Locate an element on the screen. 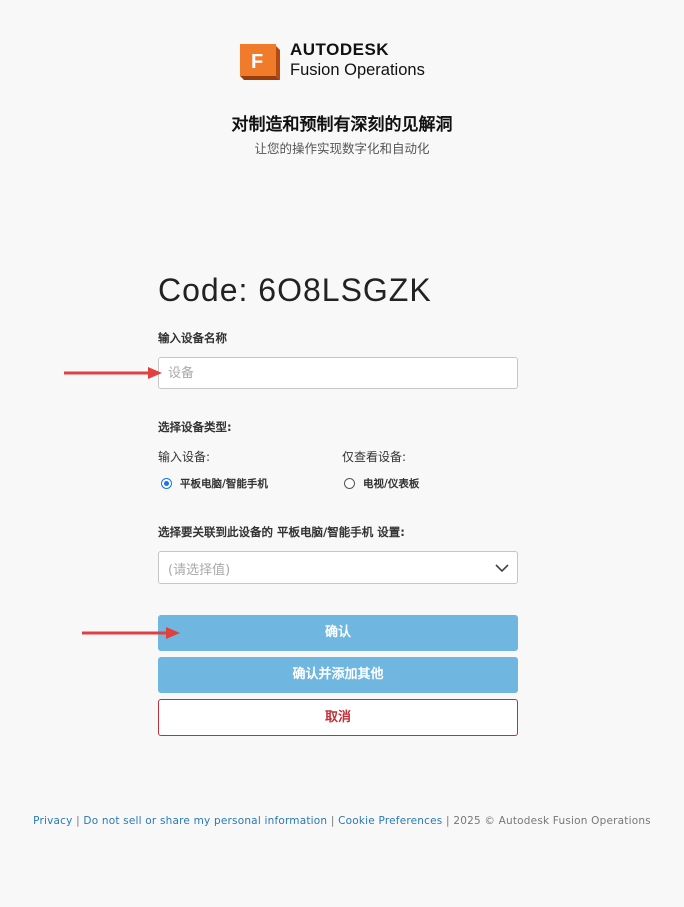 The height and width of the screenshot is (907, 684). select-placeholder: (请选择值) is located at coordinates (199, 570).